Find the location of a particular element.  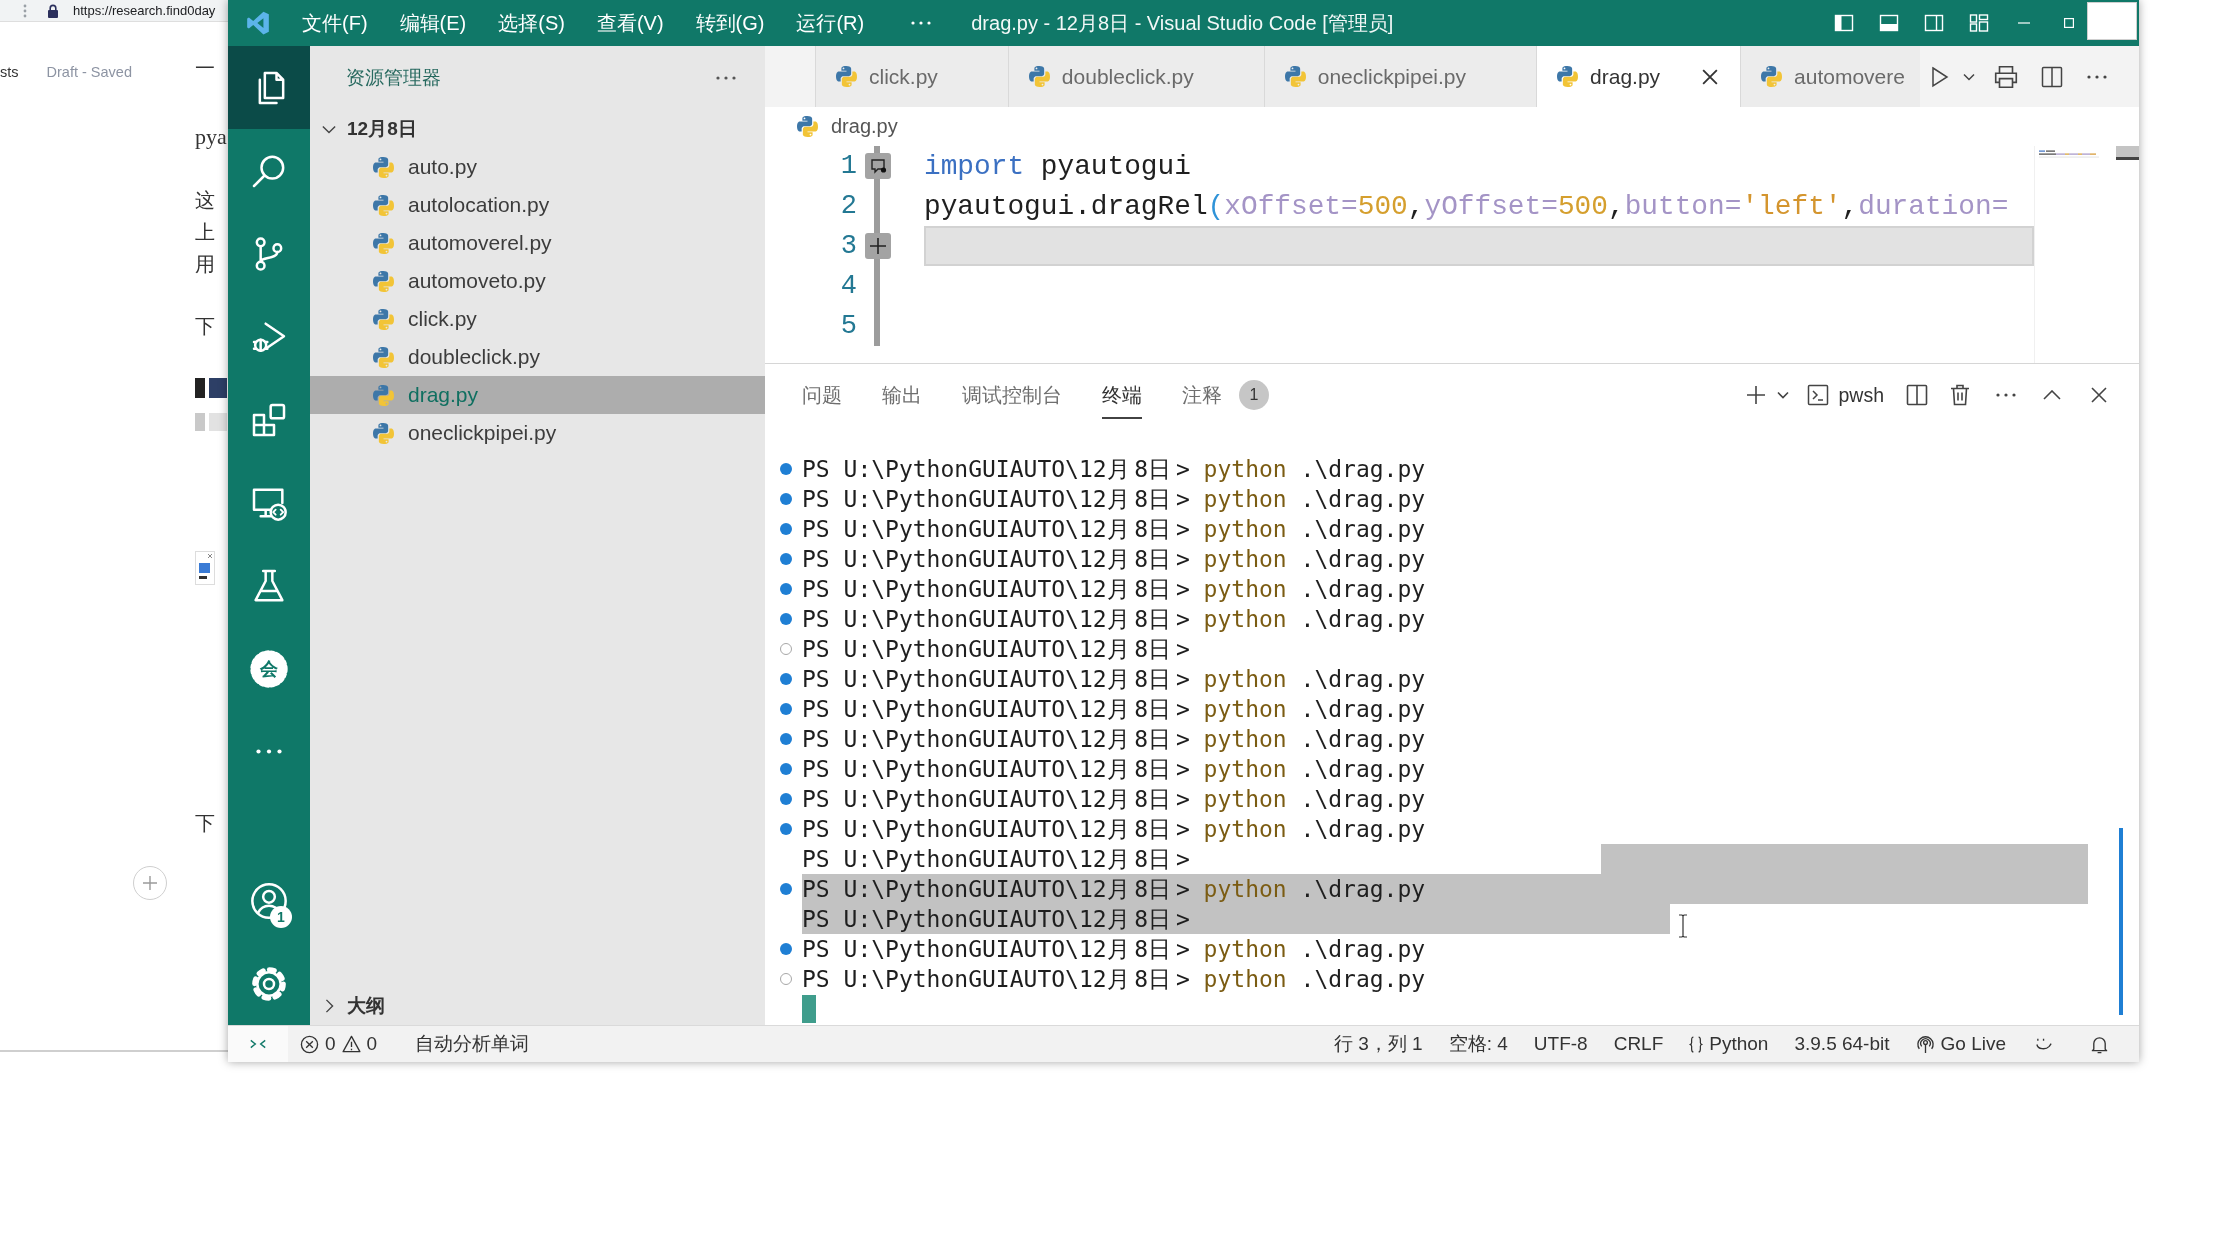

file-item: auto.py is located at coordinates (537, 167).